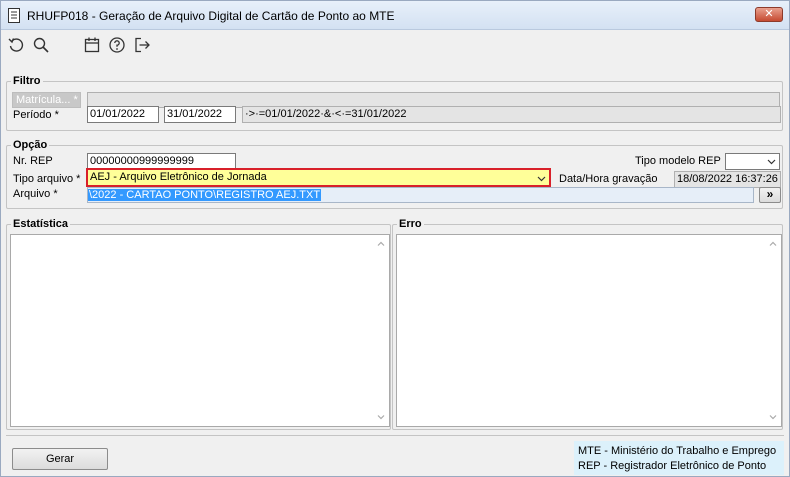 The image size is (790, 477). I want to click on estatistica-legend: Estatística, so click(41, 224).